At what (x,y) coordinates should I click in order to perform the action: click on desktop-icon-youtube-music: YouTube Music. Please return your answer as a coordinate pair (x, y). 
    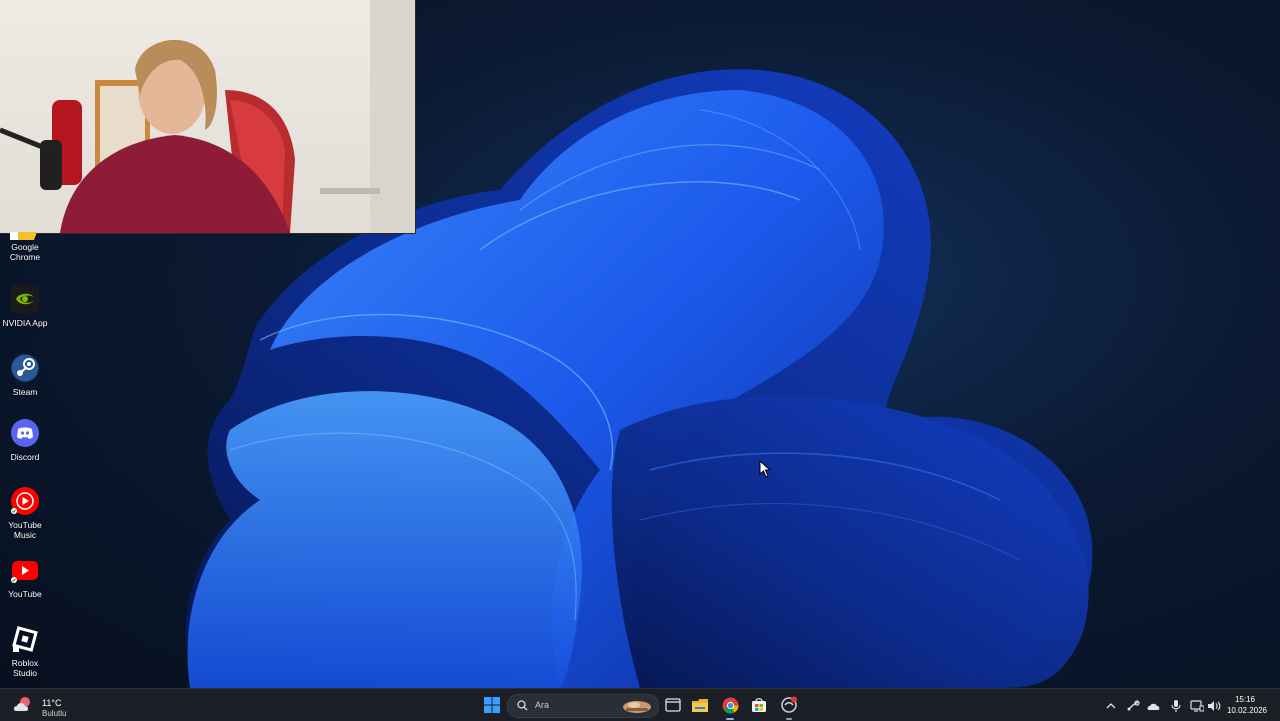
    Looking at the image, I should click on (25, 513).